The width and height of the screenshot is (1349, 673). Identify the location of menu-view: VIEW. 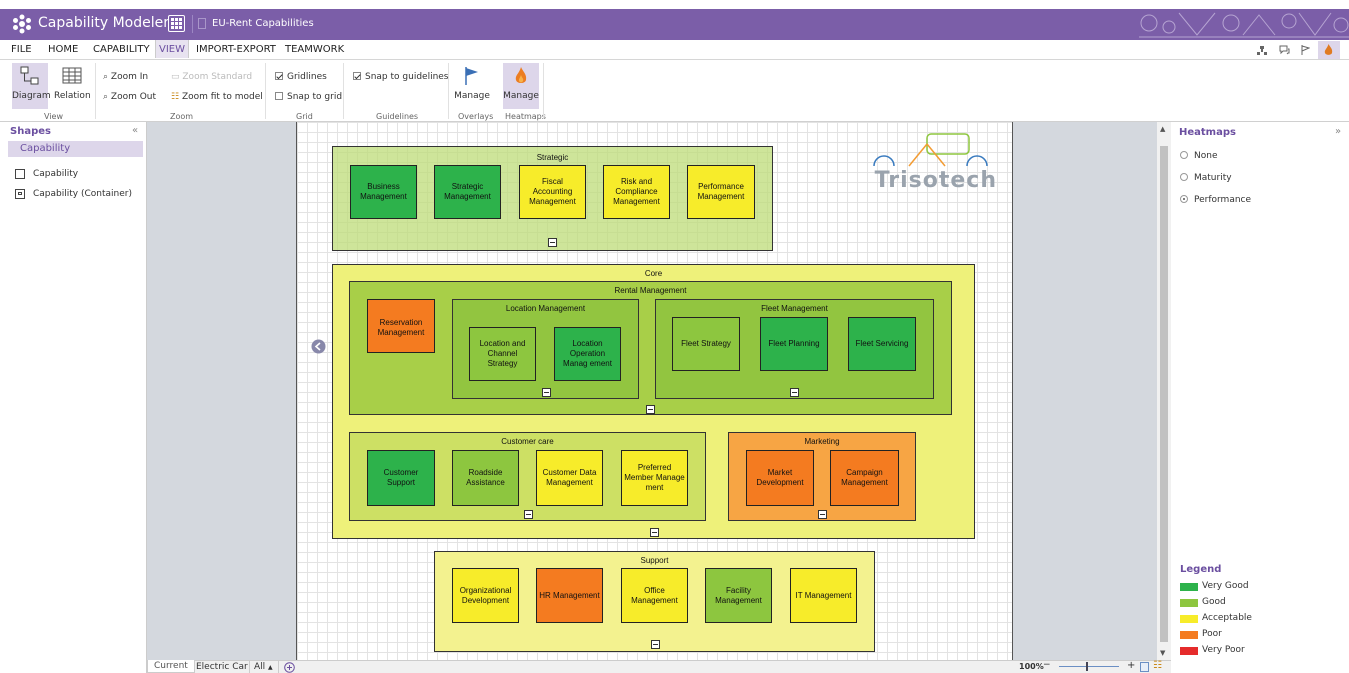
(172, 49).